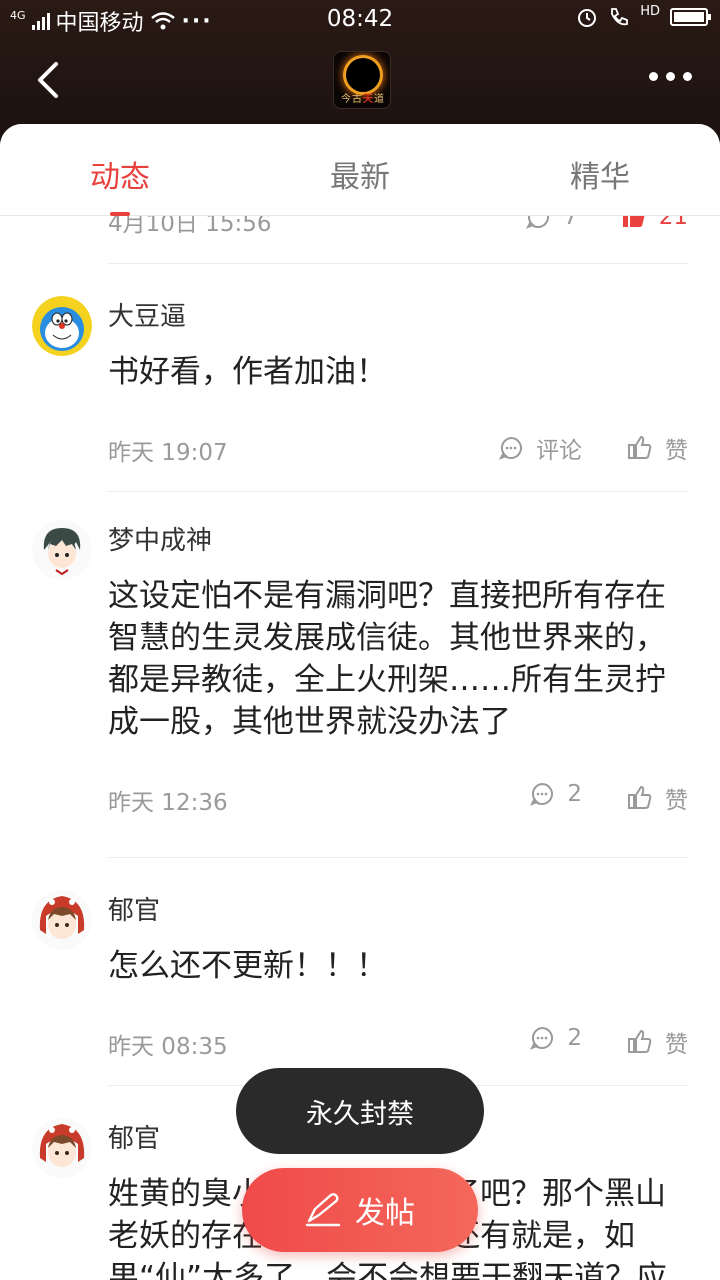 This screenshot has height=1280, width=720. What do you see at coordinates (654, 223) in the screenshot?
I see `like-button: 21` at bounding box center [654, 223].